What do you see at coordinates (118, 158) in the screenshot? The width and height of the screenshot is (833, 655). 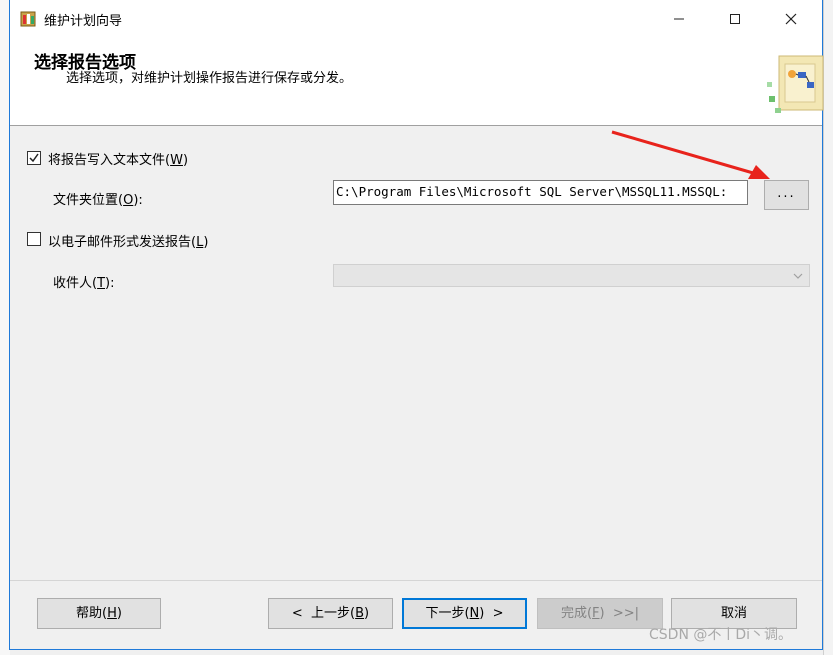 I see `write-to-file-label: 将报告写入文本文件(W)` at bounding box center [118, 158].